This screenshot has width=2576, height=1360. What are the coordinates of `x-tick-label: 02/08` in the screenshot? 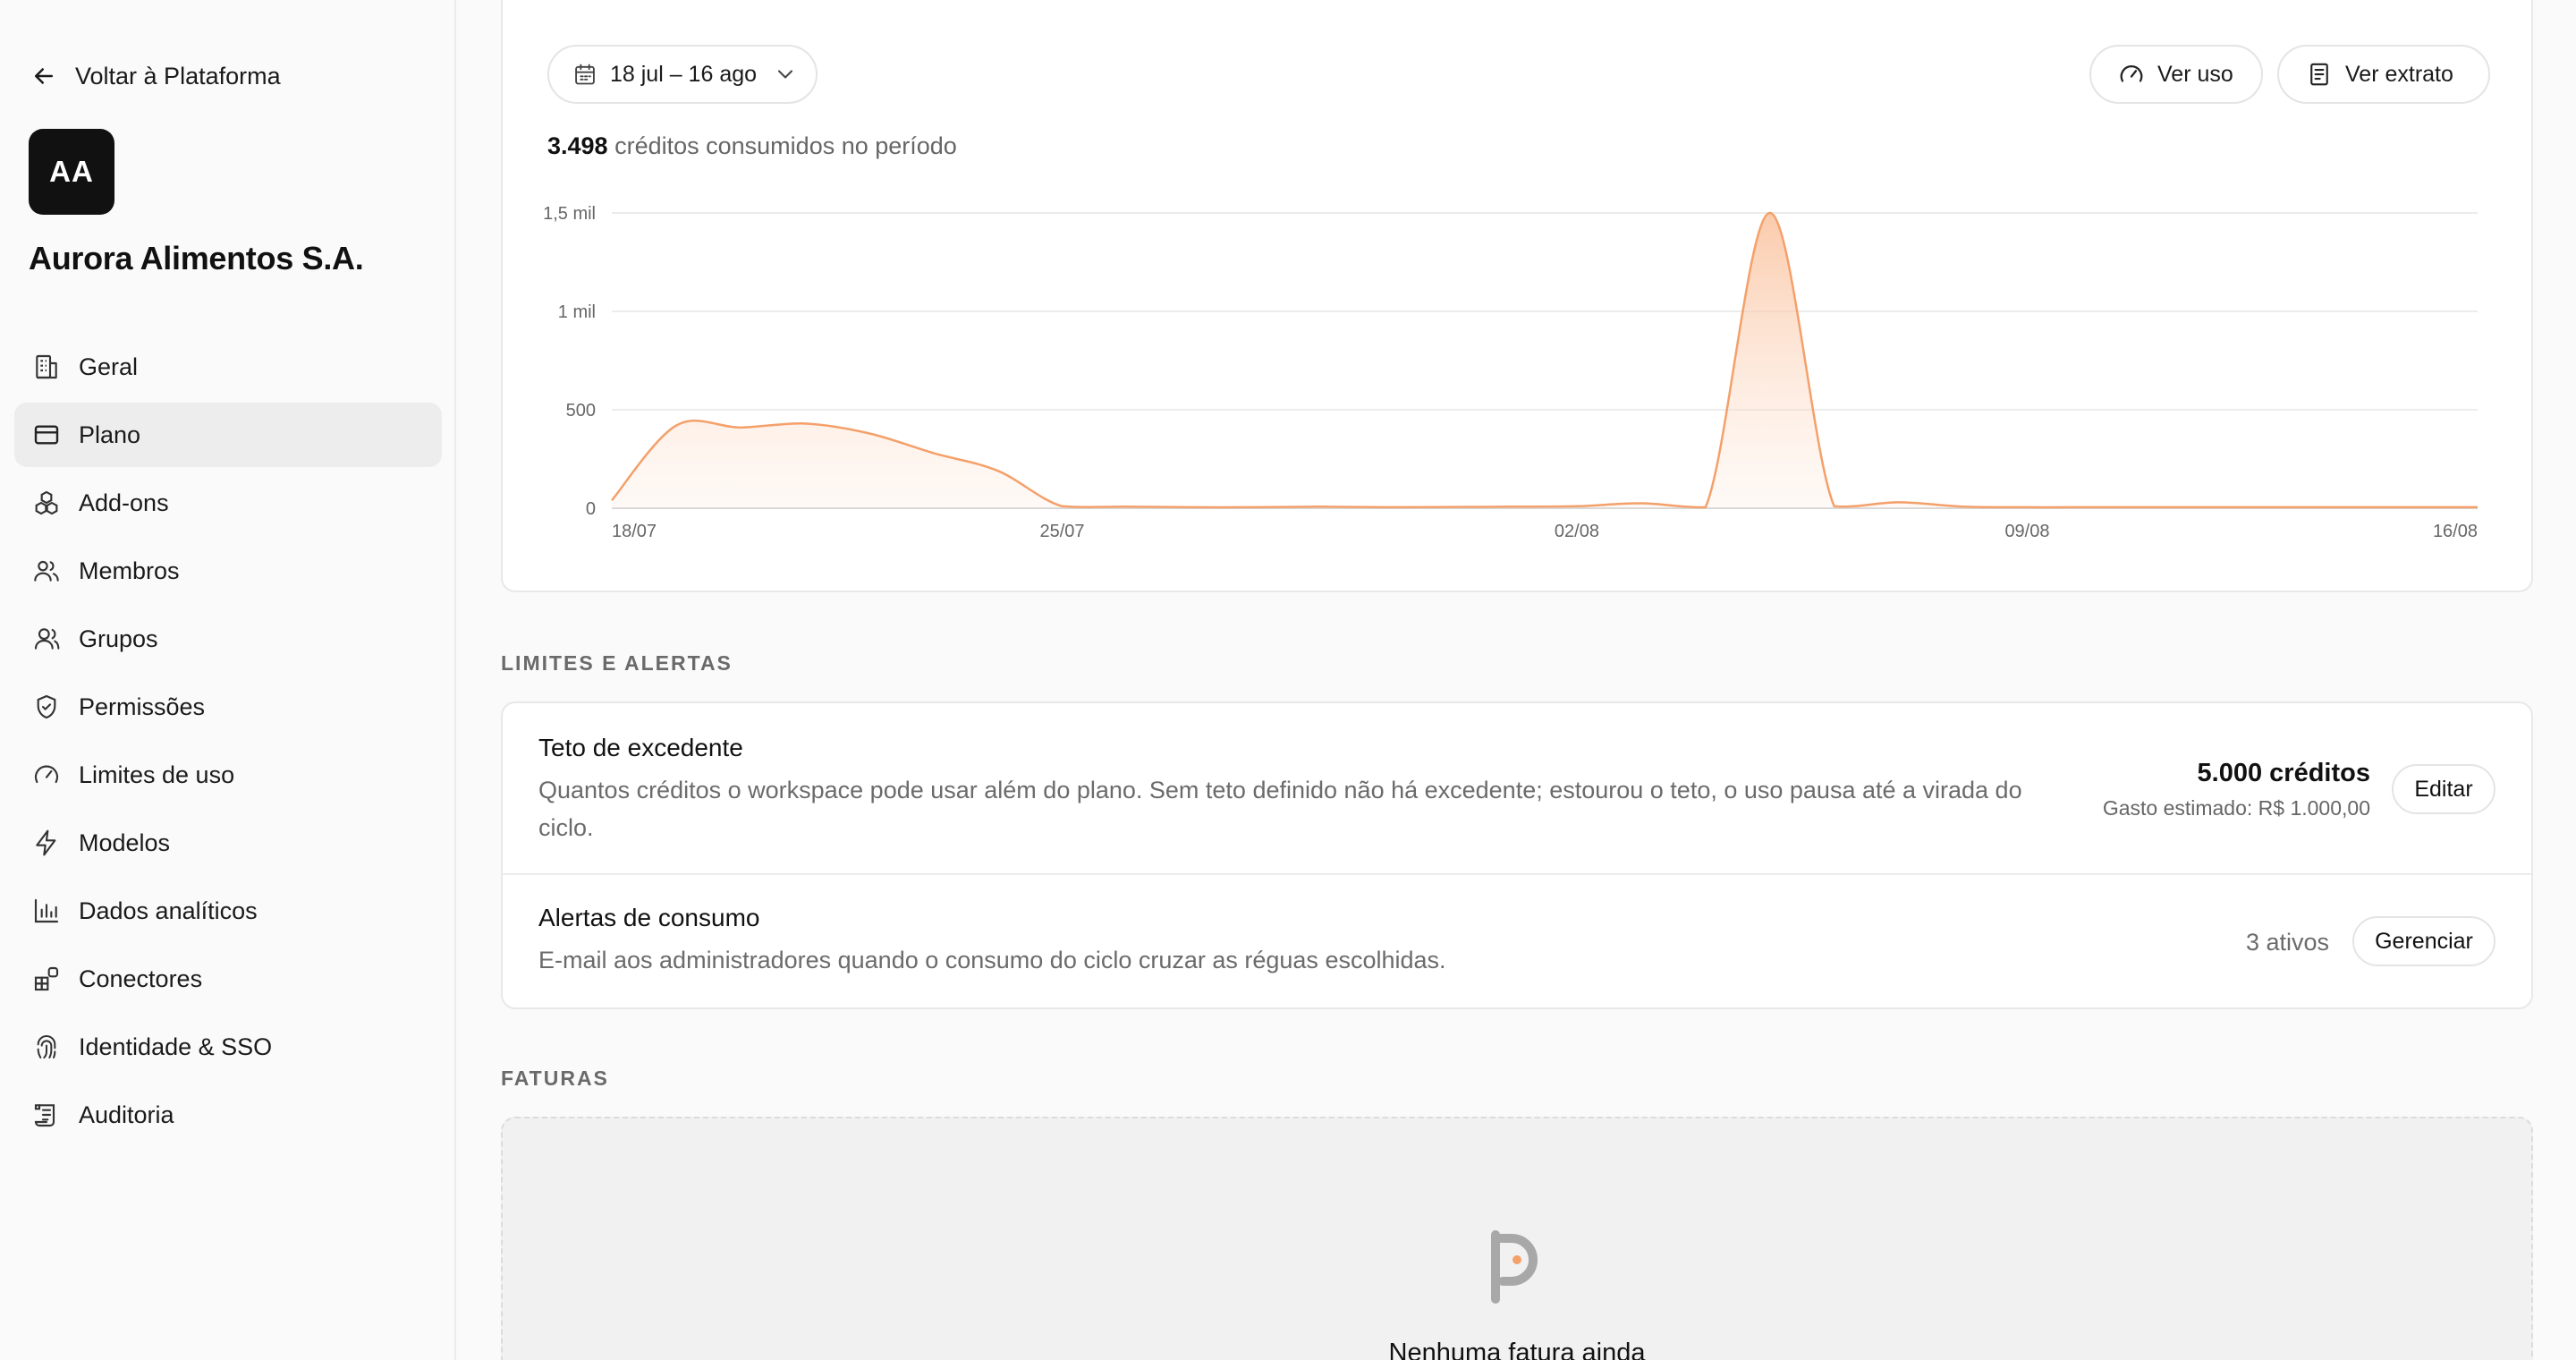 It's located at (1577, 531).